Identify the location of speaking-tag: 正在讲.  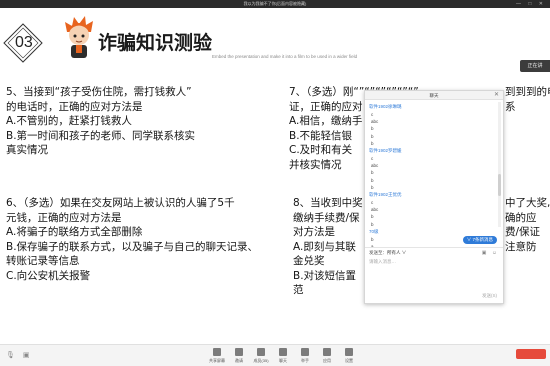
(535, 66).